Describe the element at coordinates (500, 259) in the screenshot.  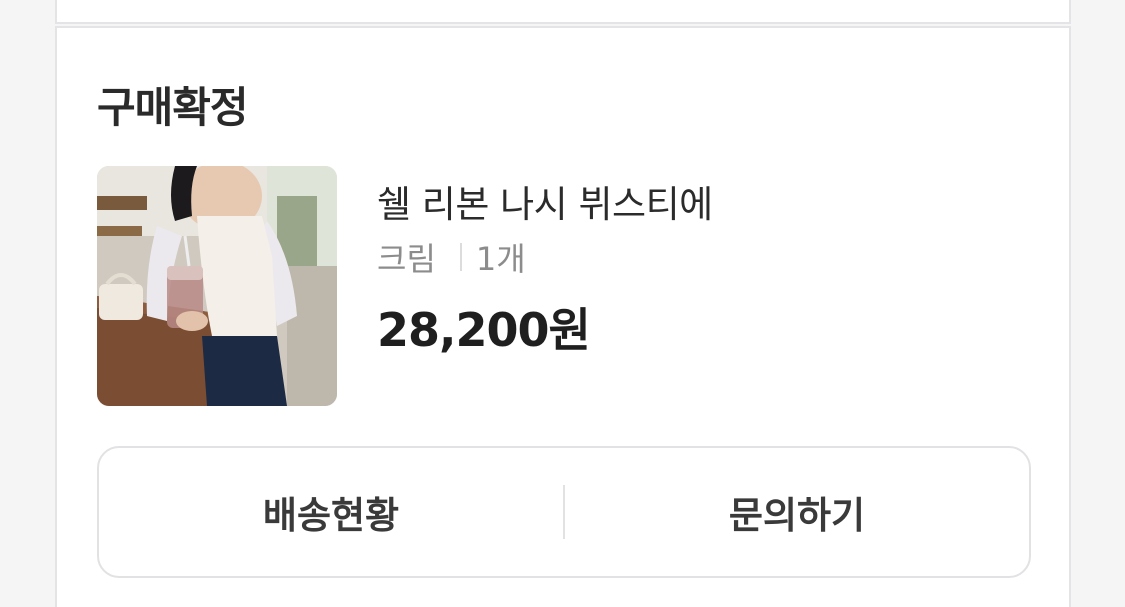
I see `product-quantity: 1개` at that location.